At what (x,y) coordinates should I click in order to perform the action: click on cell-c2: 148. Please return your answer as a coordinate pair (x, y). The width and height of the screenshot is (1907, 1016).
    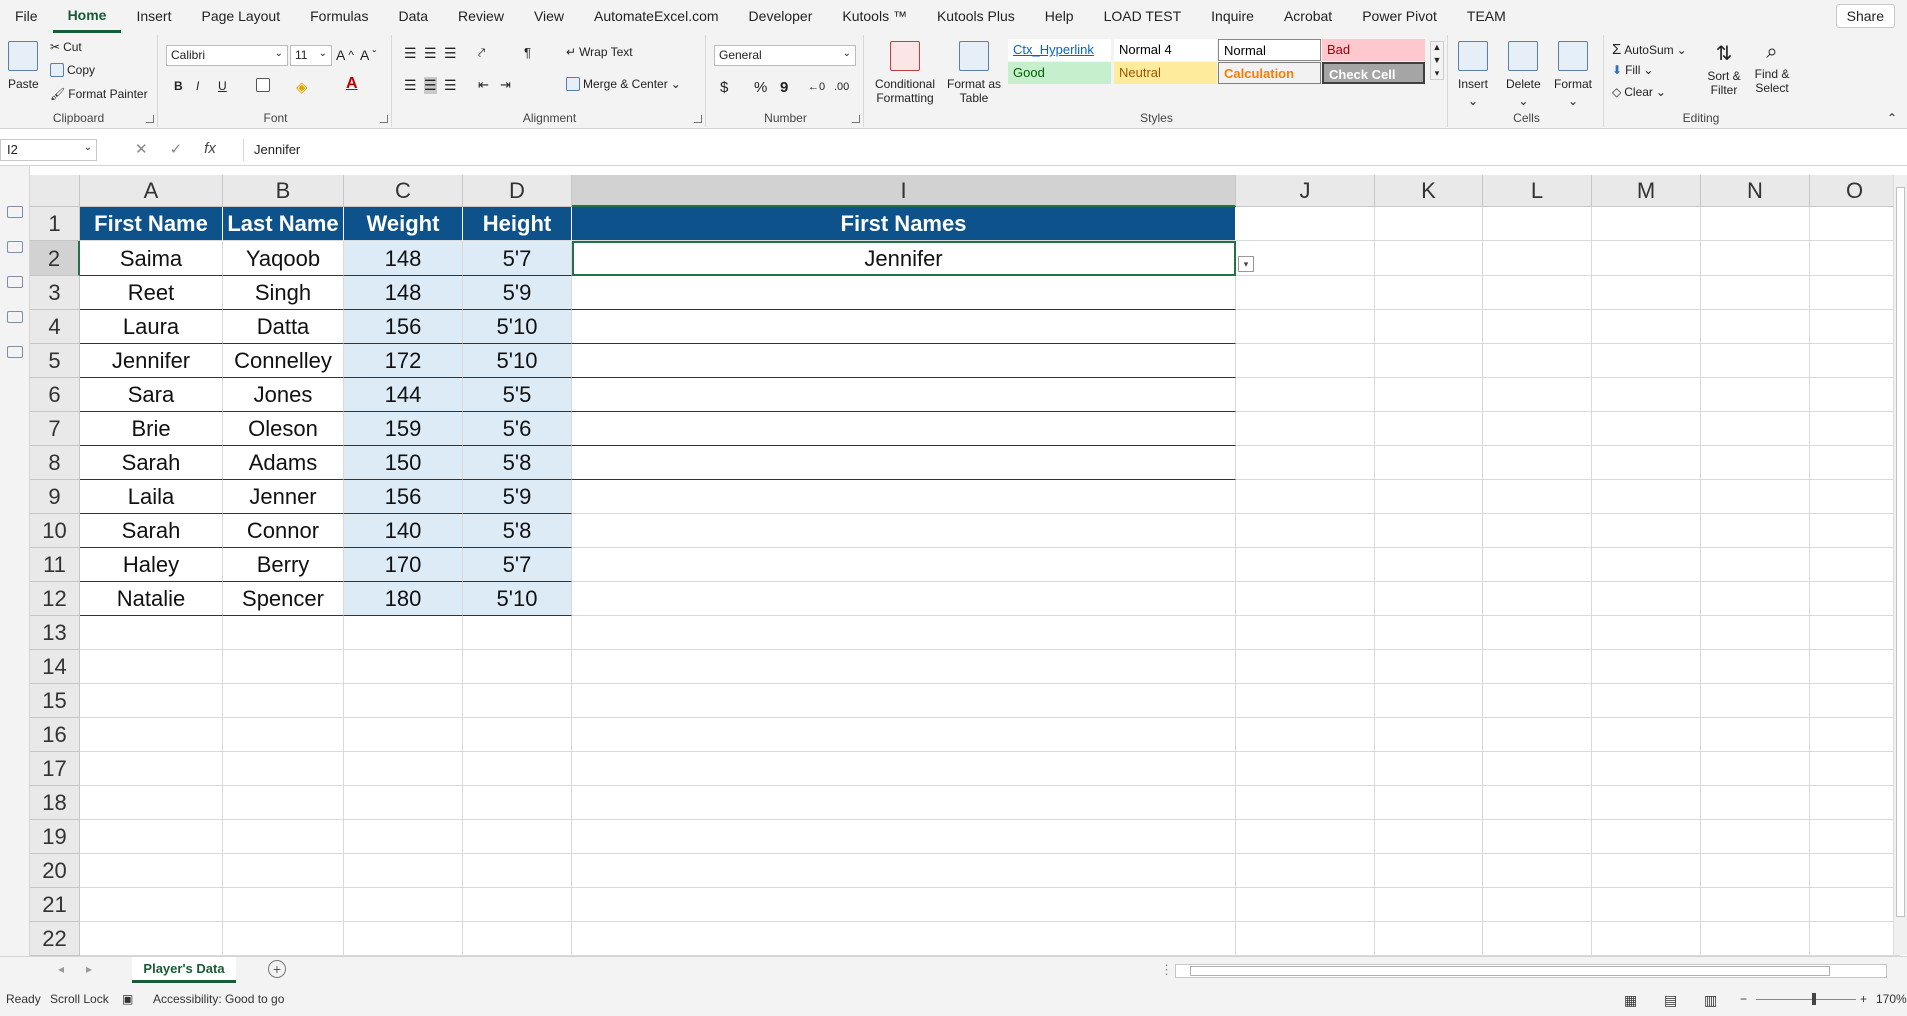
    Looking at the image, I should click on (403, 258).